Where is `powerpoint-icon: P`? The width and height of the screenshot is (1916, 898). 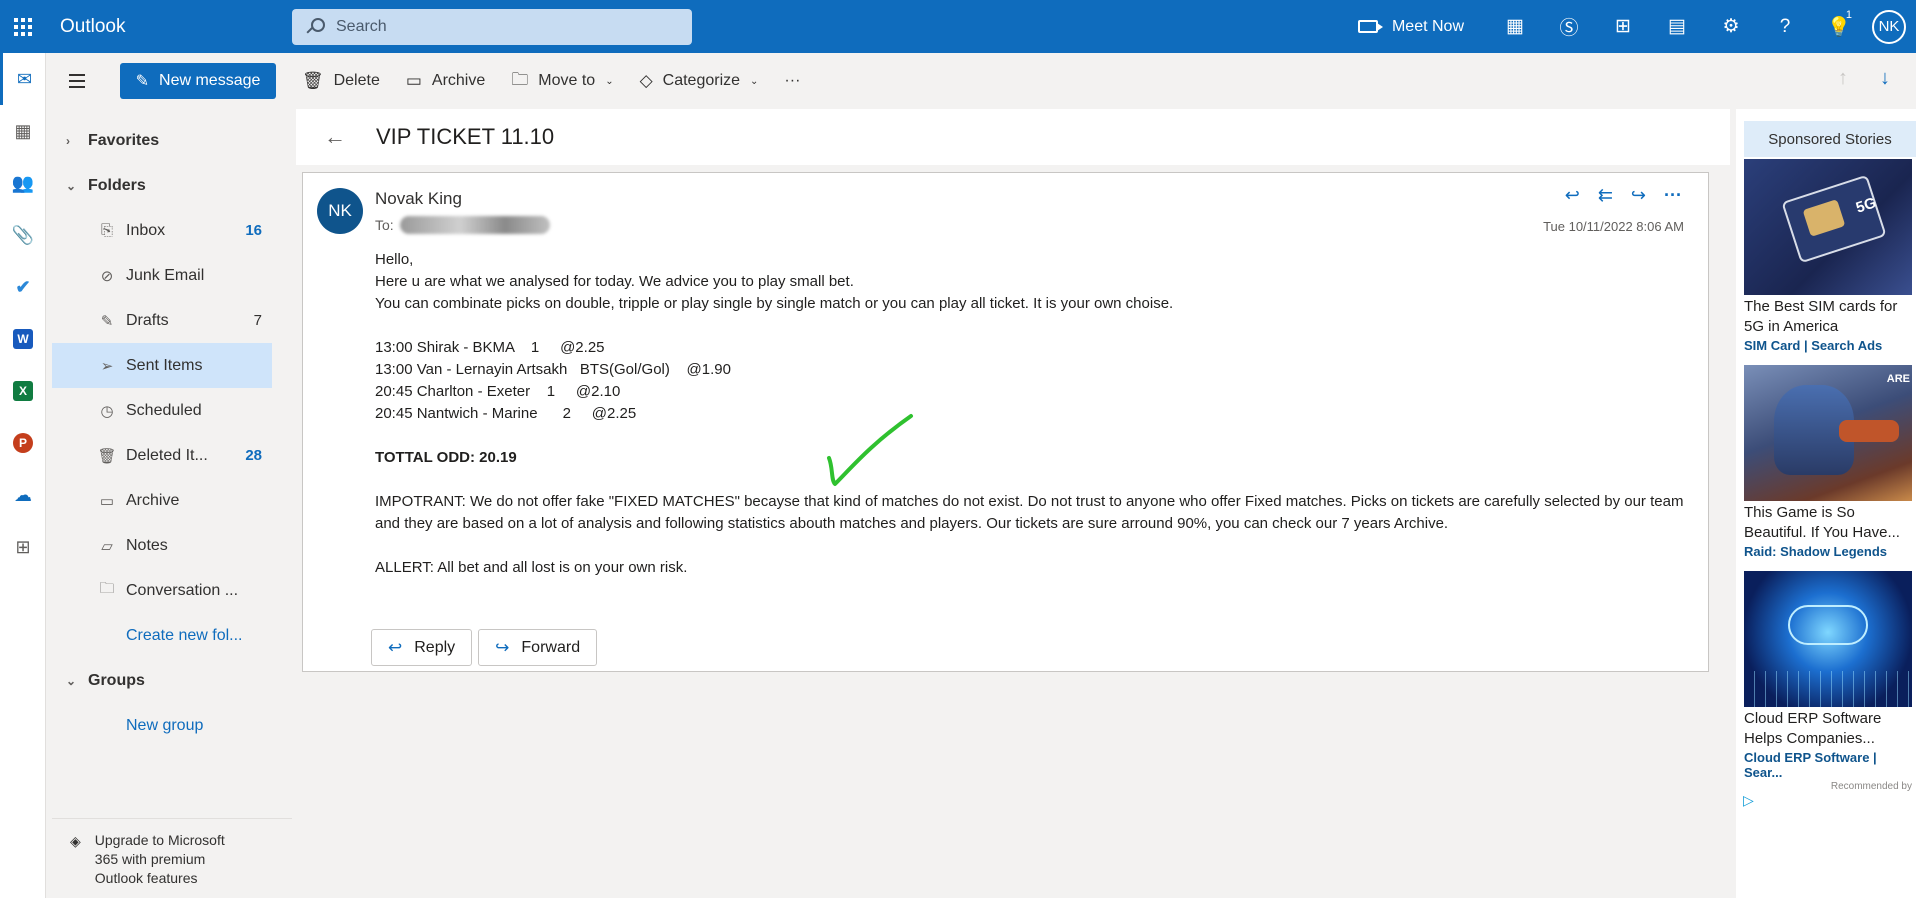
powerpoint-icon: P is located at coordinates (23, 443).